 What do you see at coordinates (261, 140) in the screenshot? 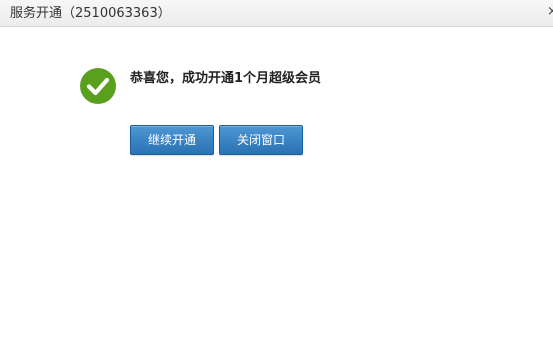
I see `close-window-button: 关闭窗口` at bounding box center [261, 140].